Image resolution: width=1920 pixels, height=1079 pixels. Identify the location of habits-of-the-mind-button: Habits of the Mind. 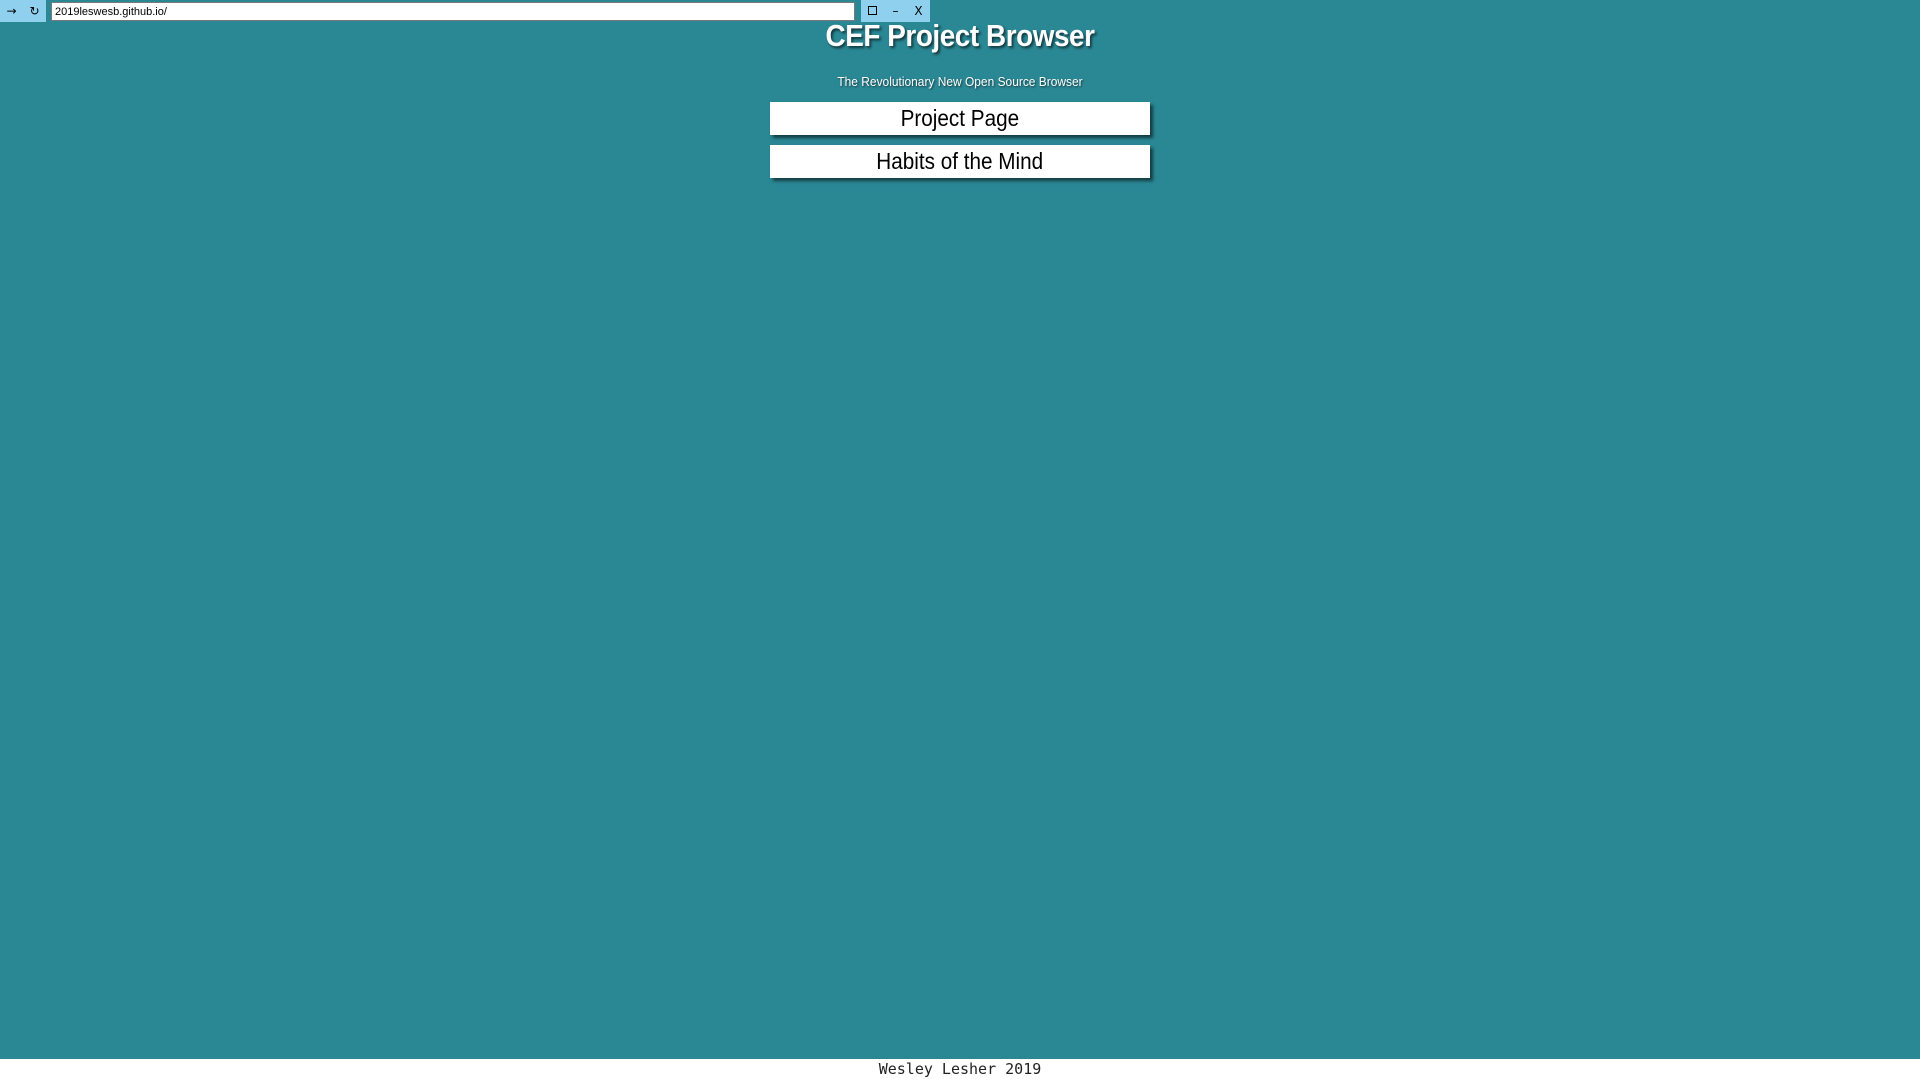
(960, 161).